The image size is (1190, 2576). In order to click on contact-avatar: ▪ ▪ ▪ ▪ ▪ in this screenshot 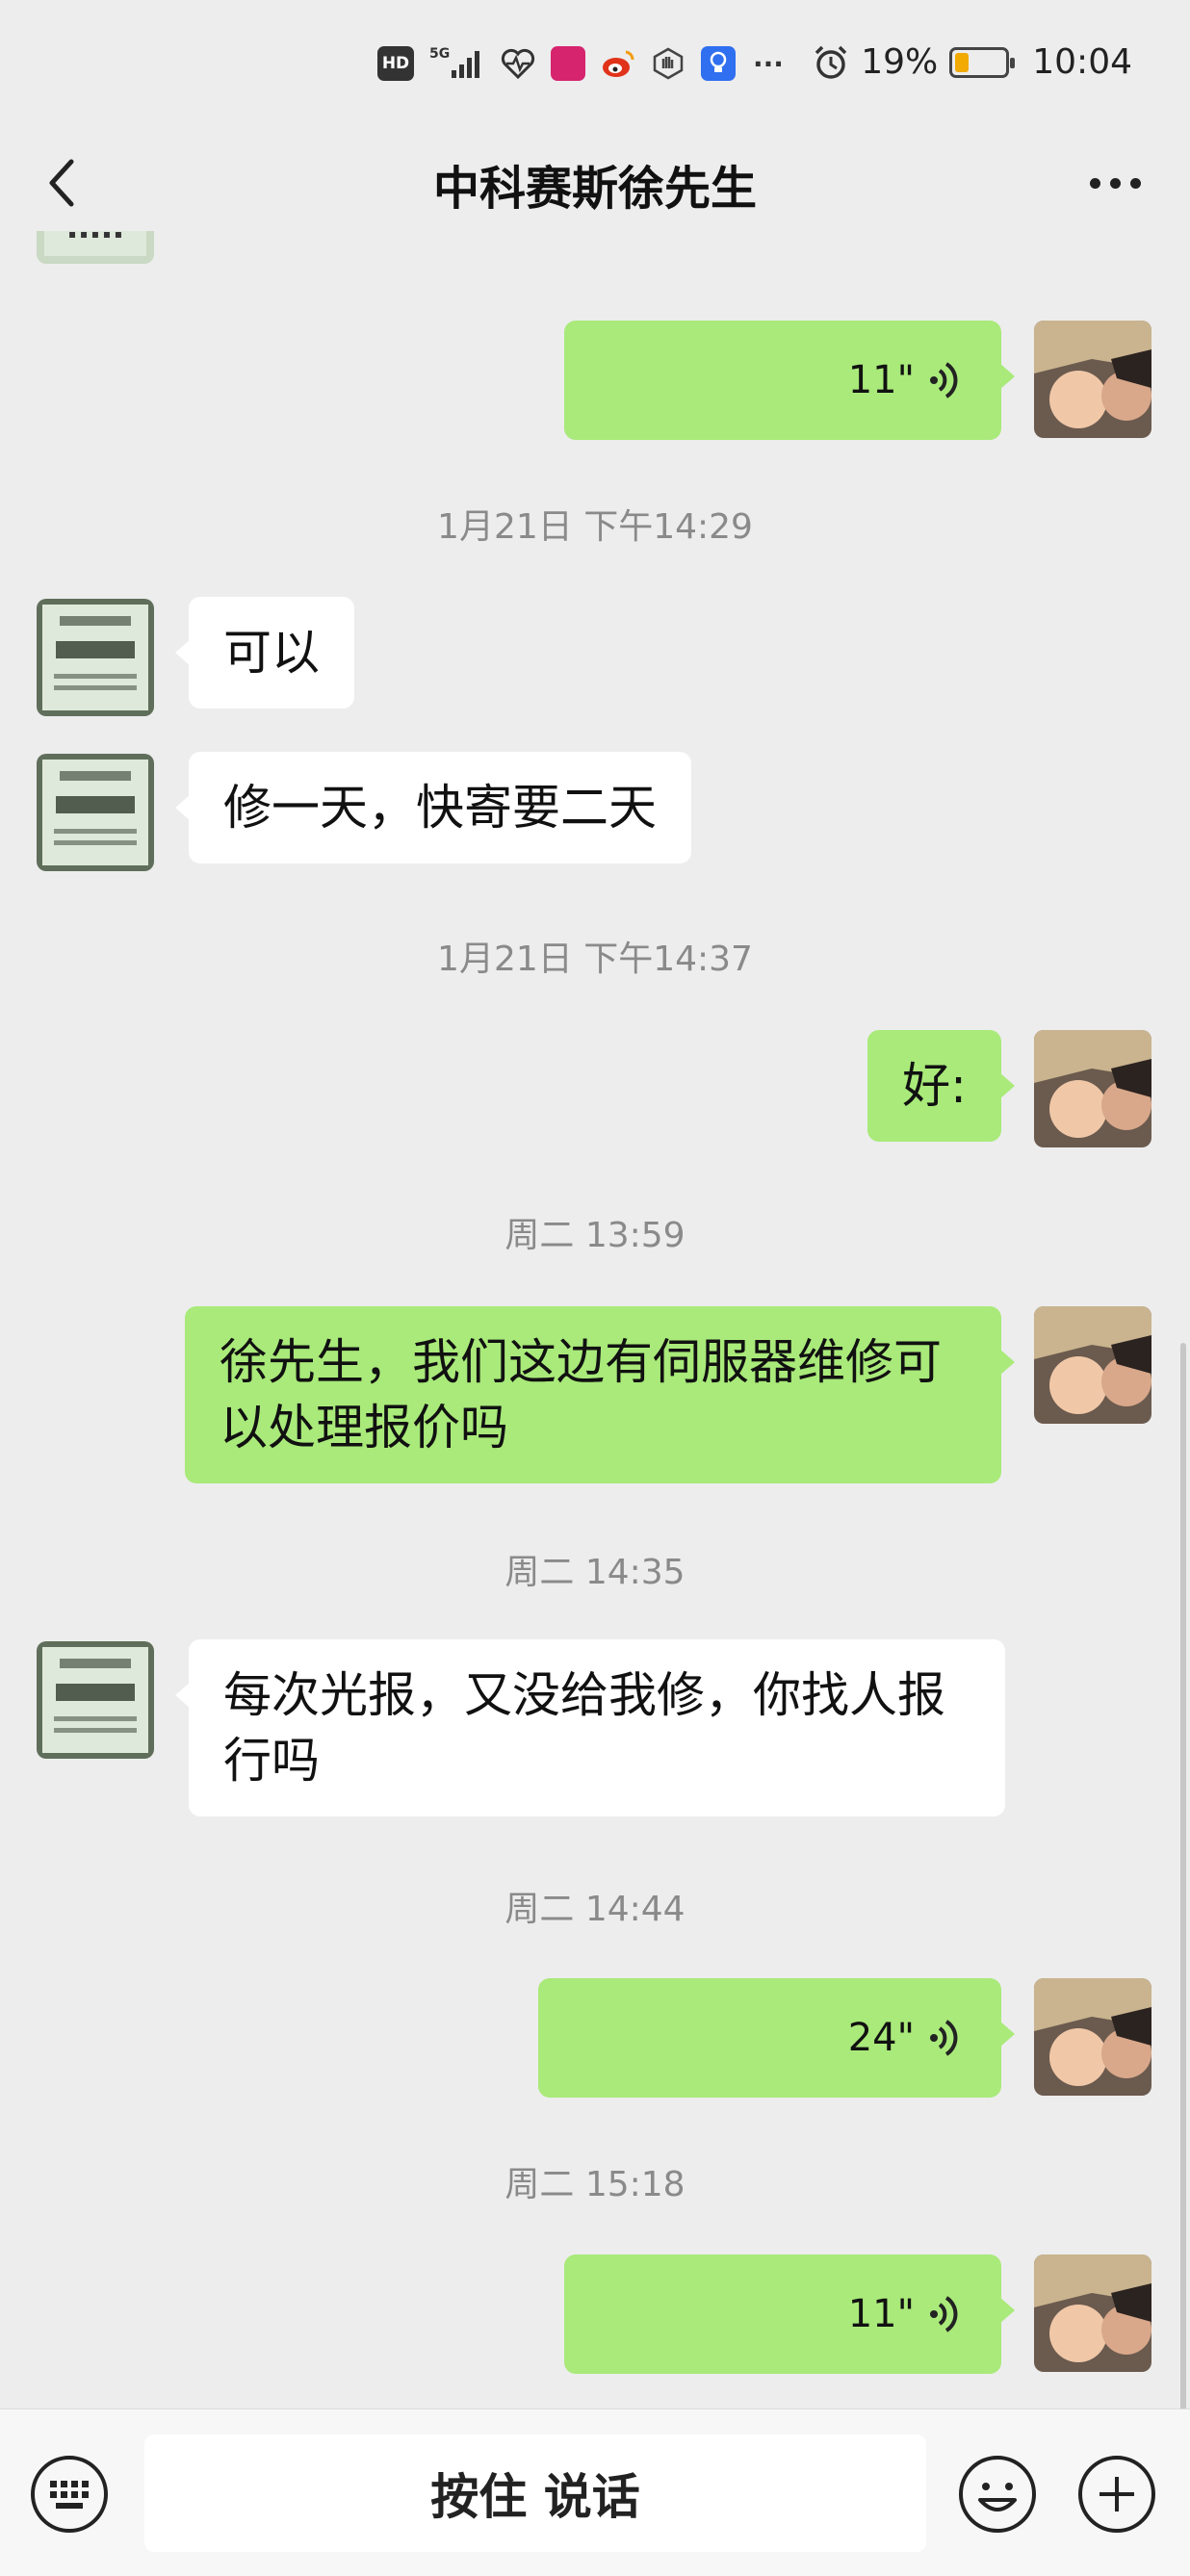, I will do `click(96, 247)`.